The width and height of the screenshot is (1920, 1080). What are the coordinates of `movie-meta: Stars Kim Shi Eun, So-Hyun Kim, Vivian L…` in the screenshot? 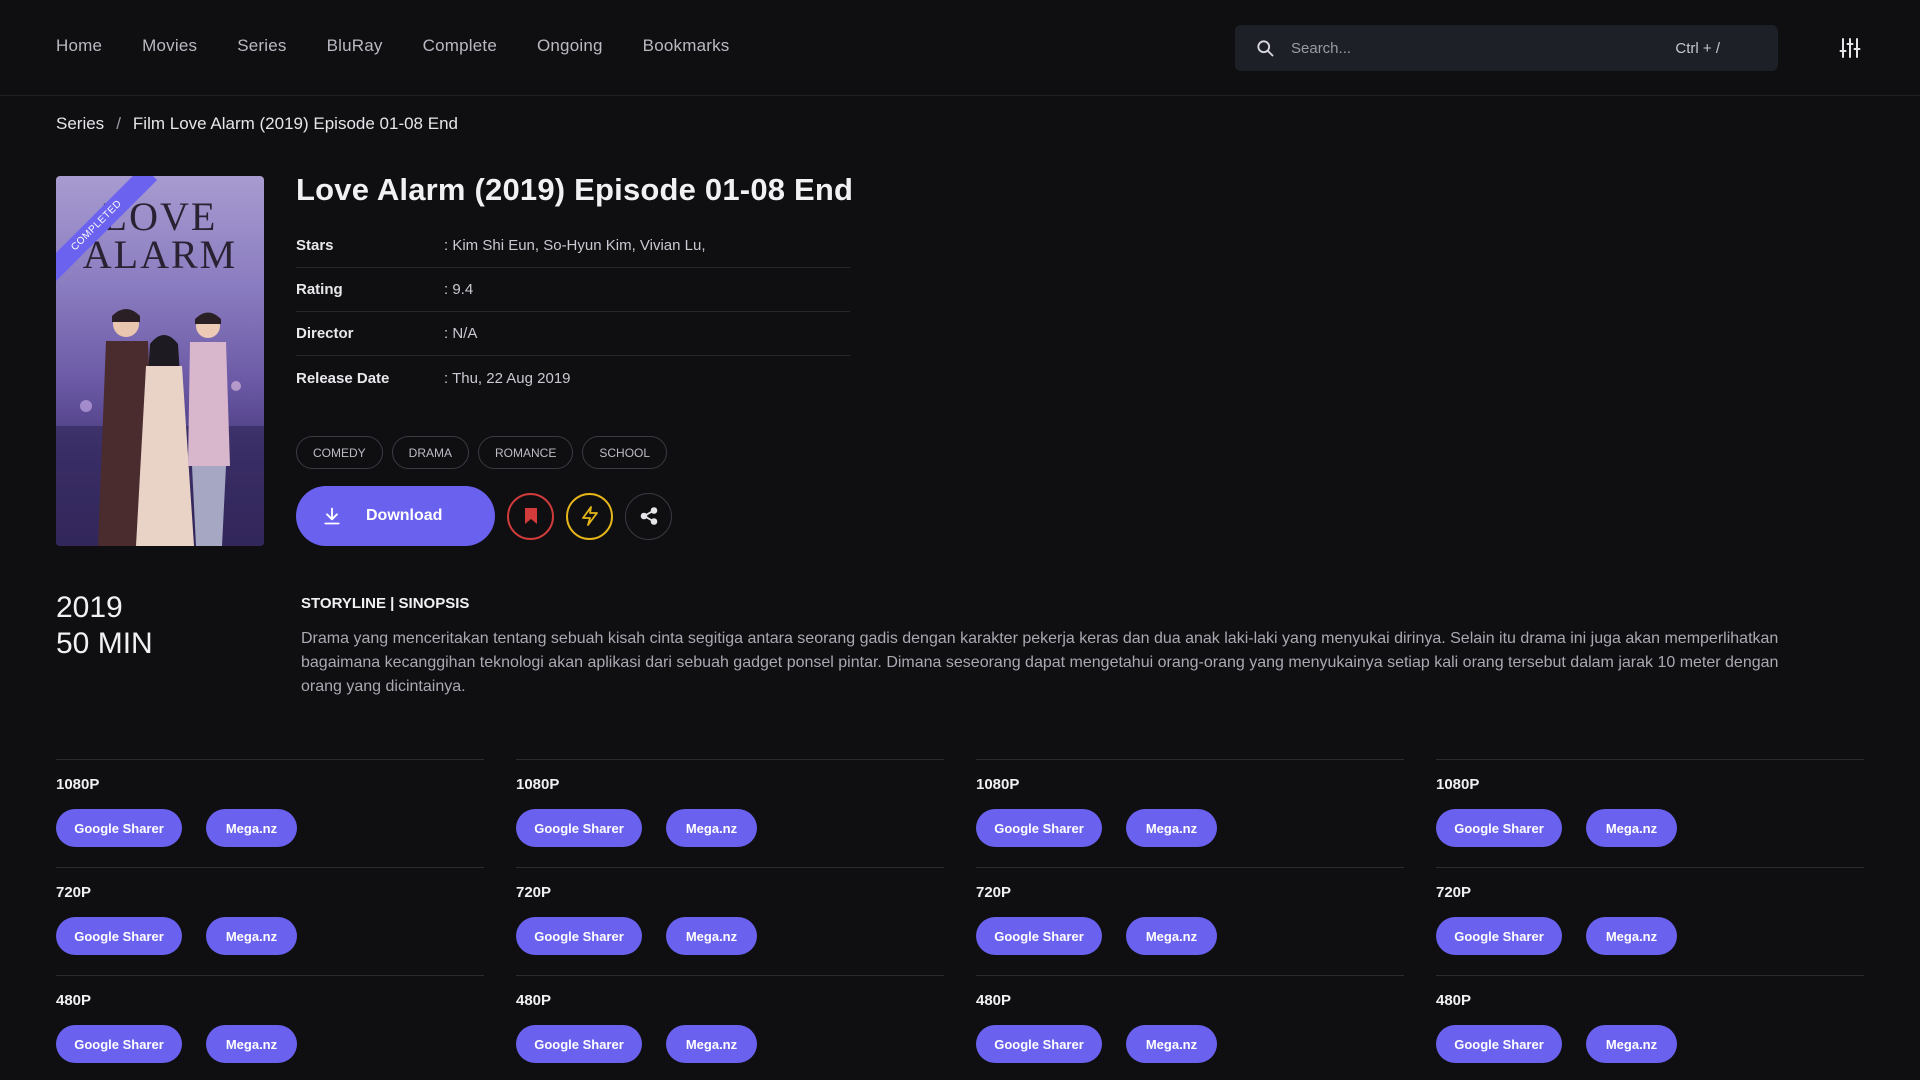 It's located at (573, 312).